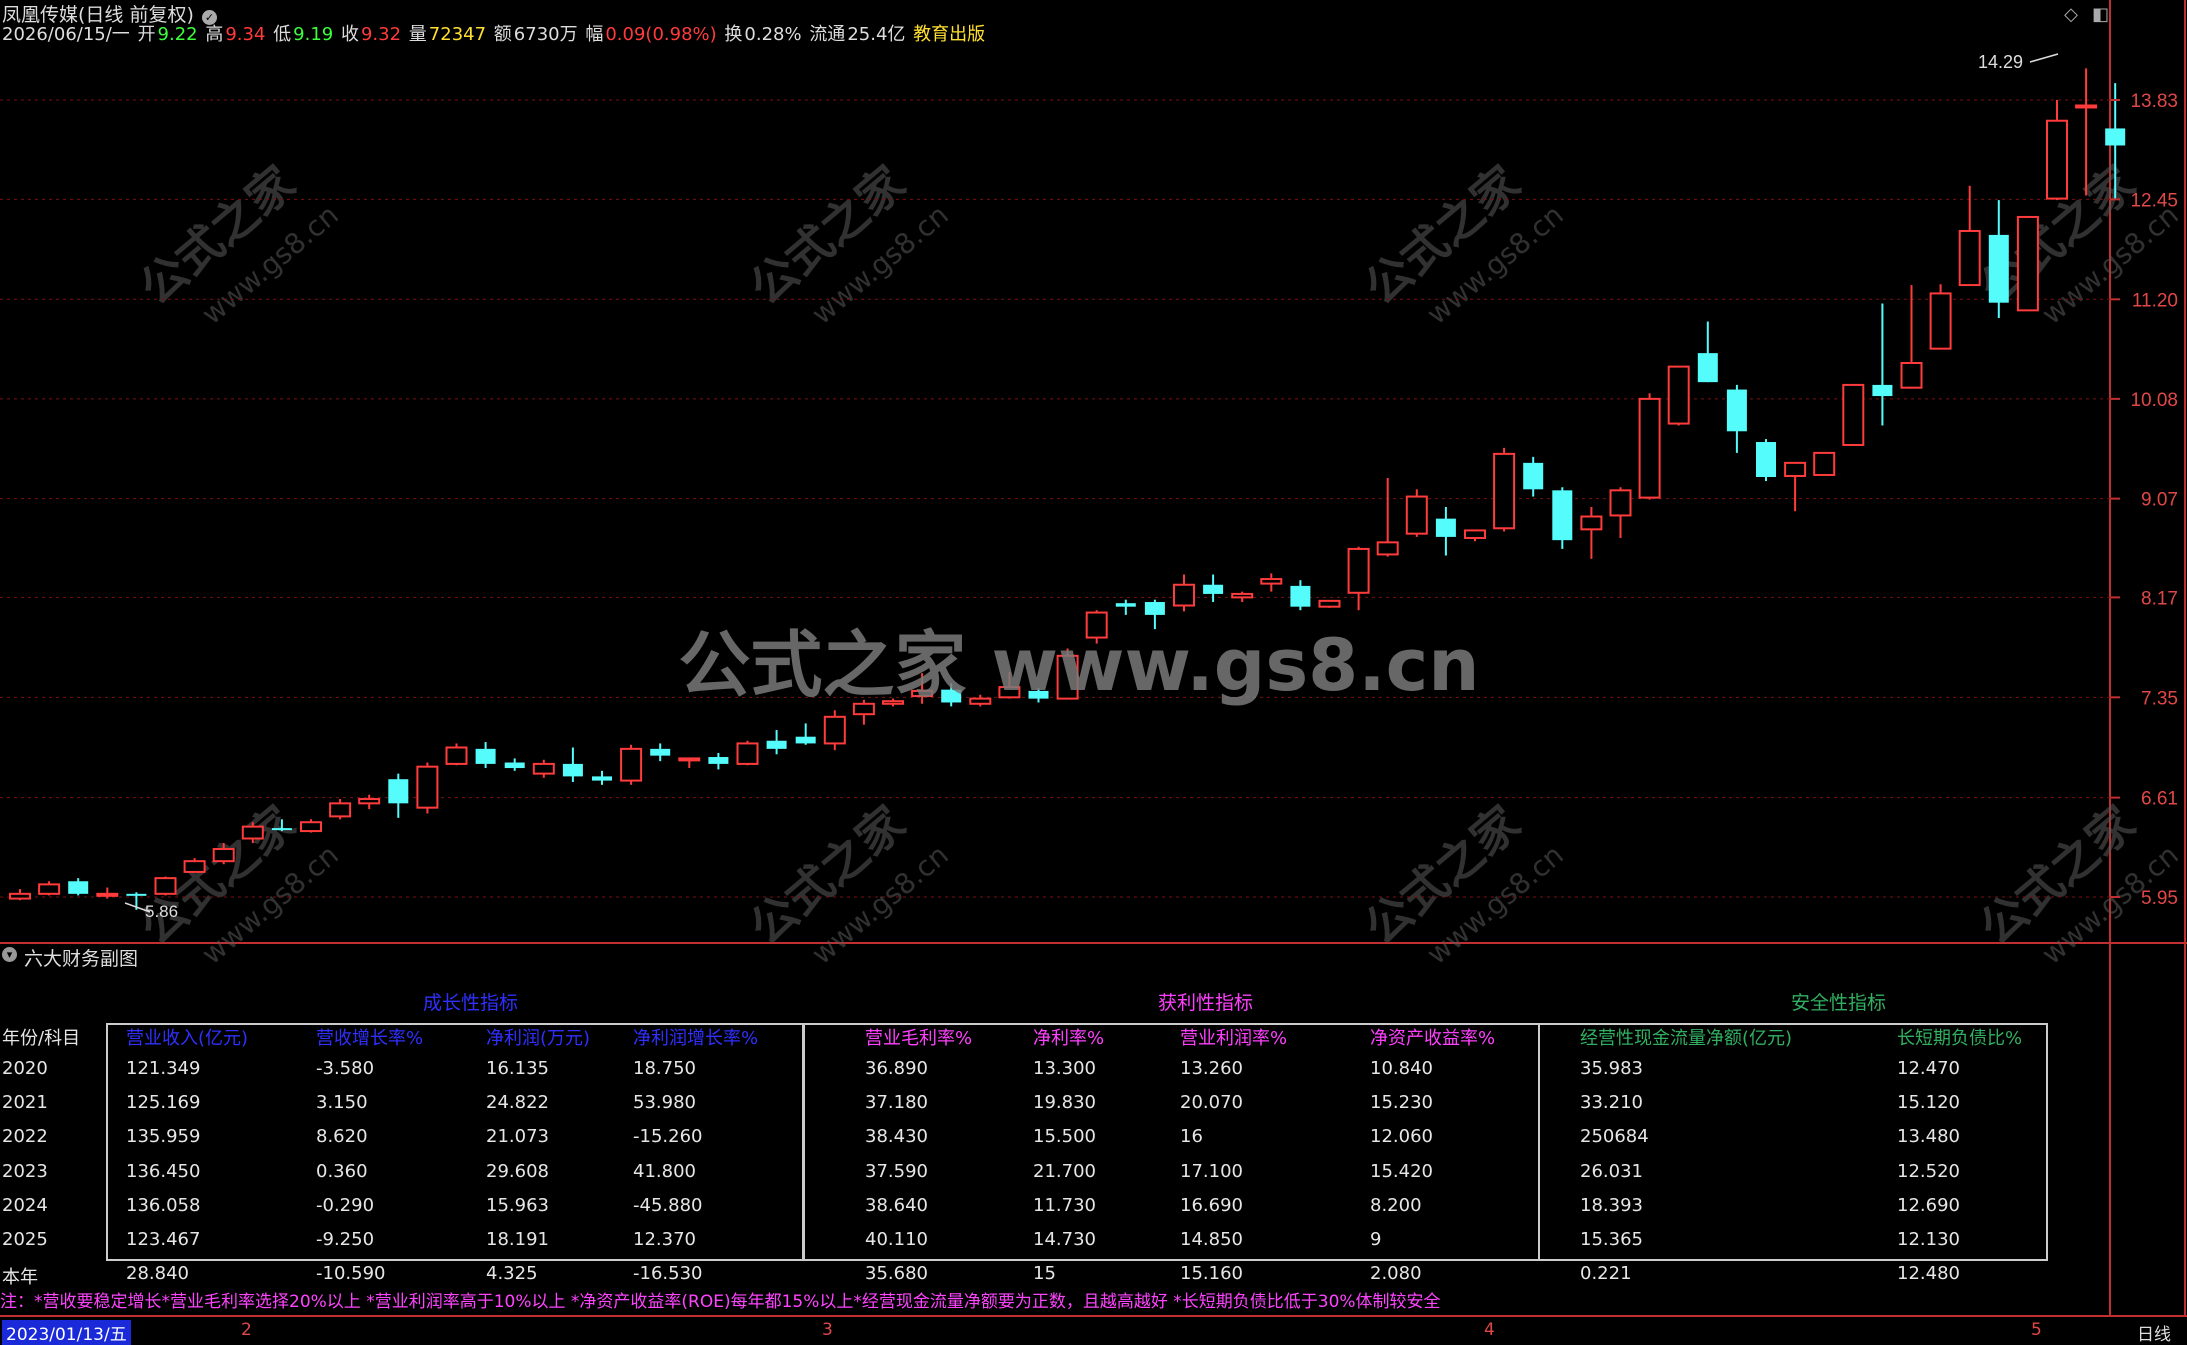 The width and height of the screenshot is (2187, 1345). I want to click on table-cell: 15.160, so click(1211, 1274).